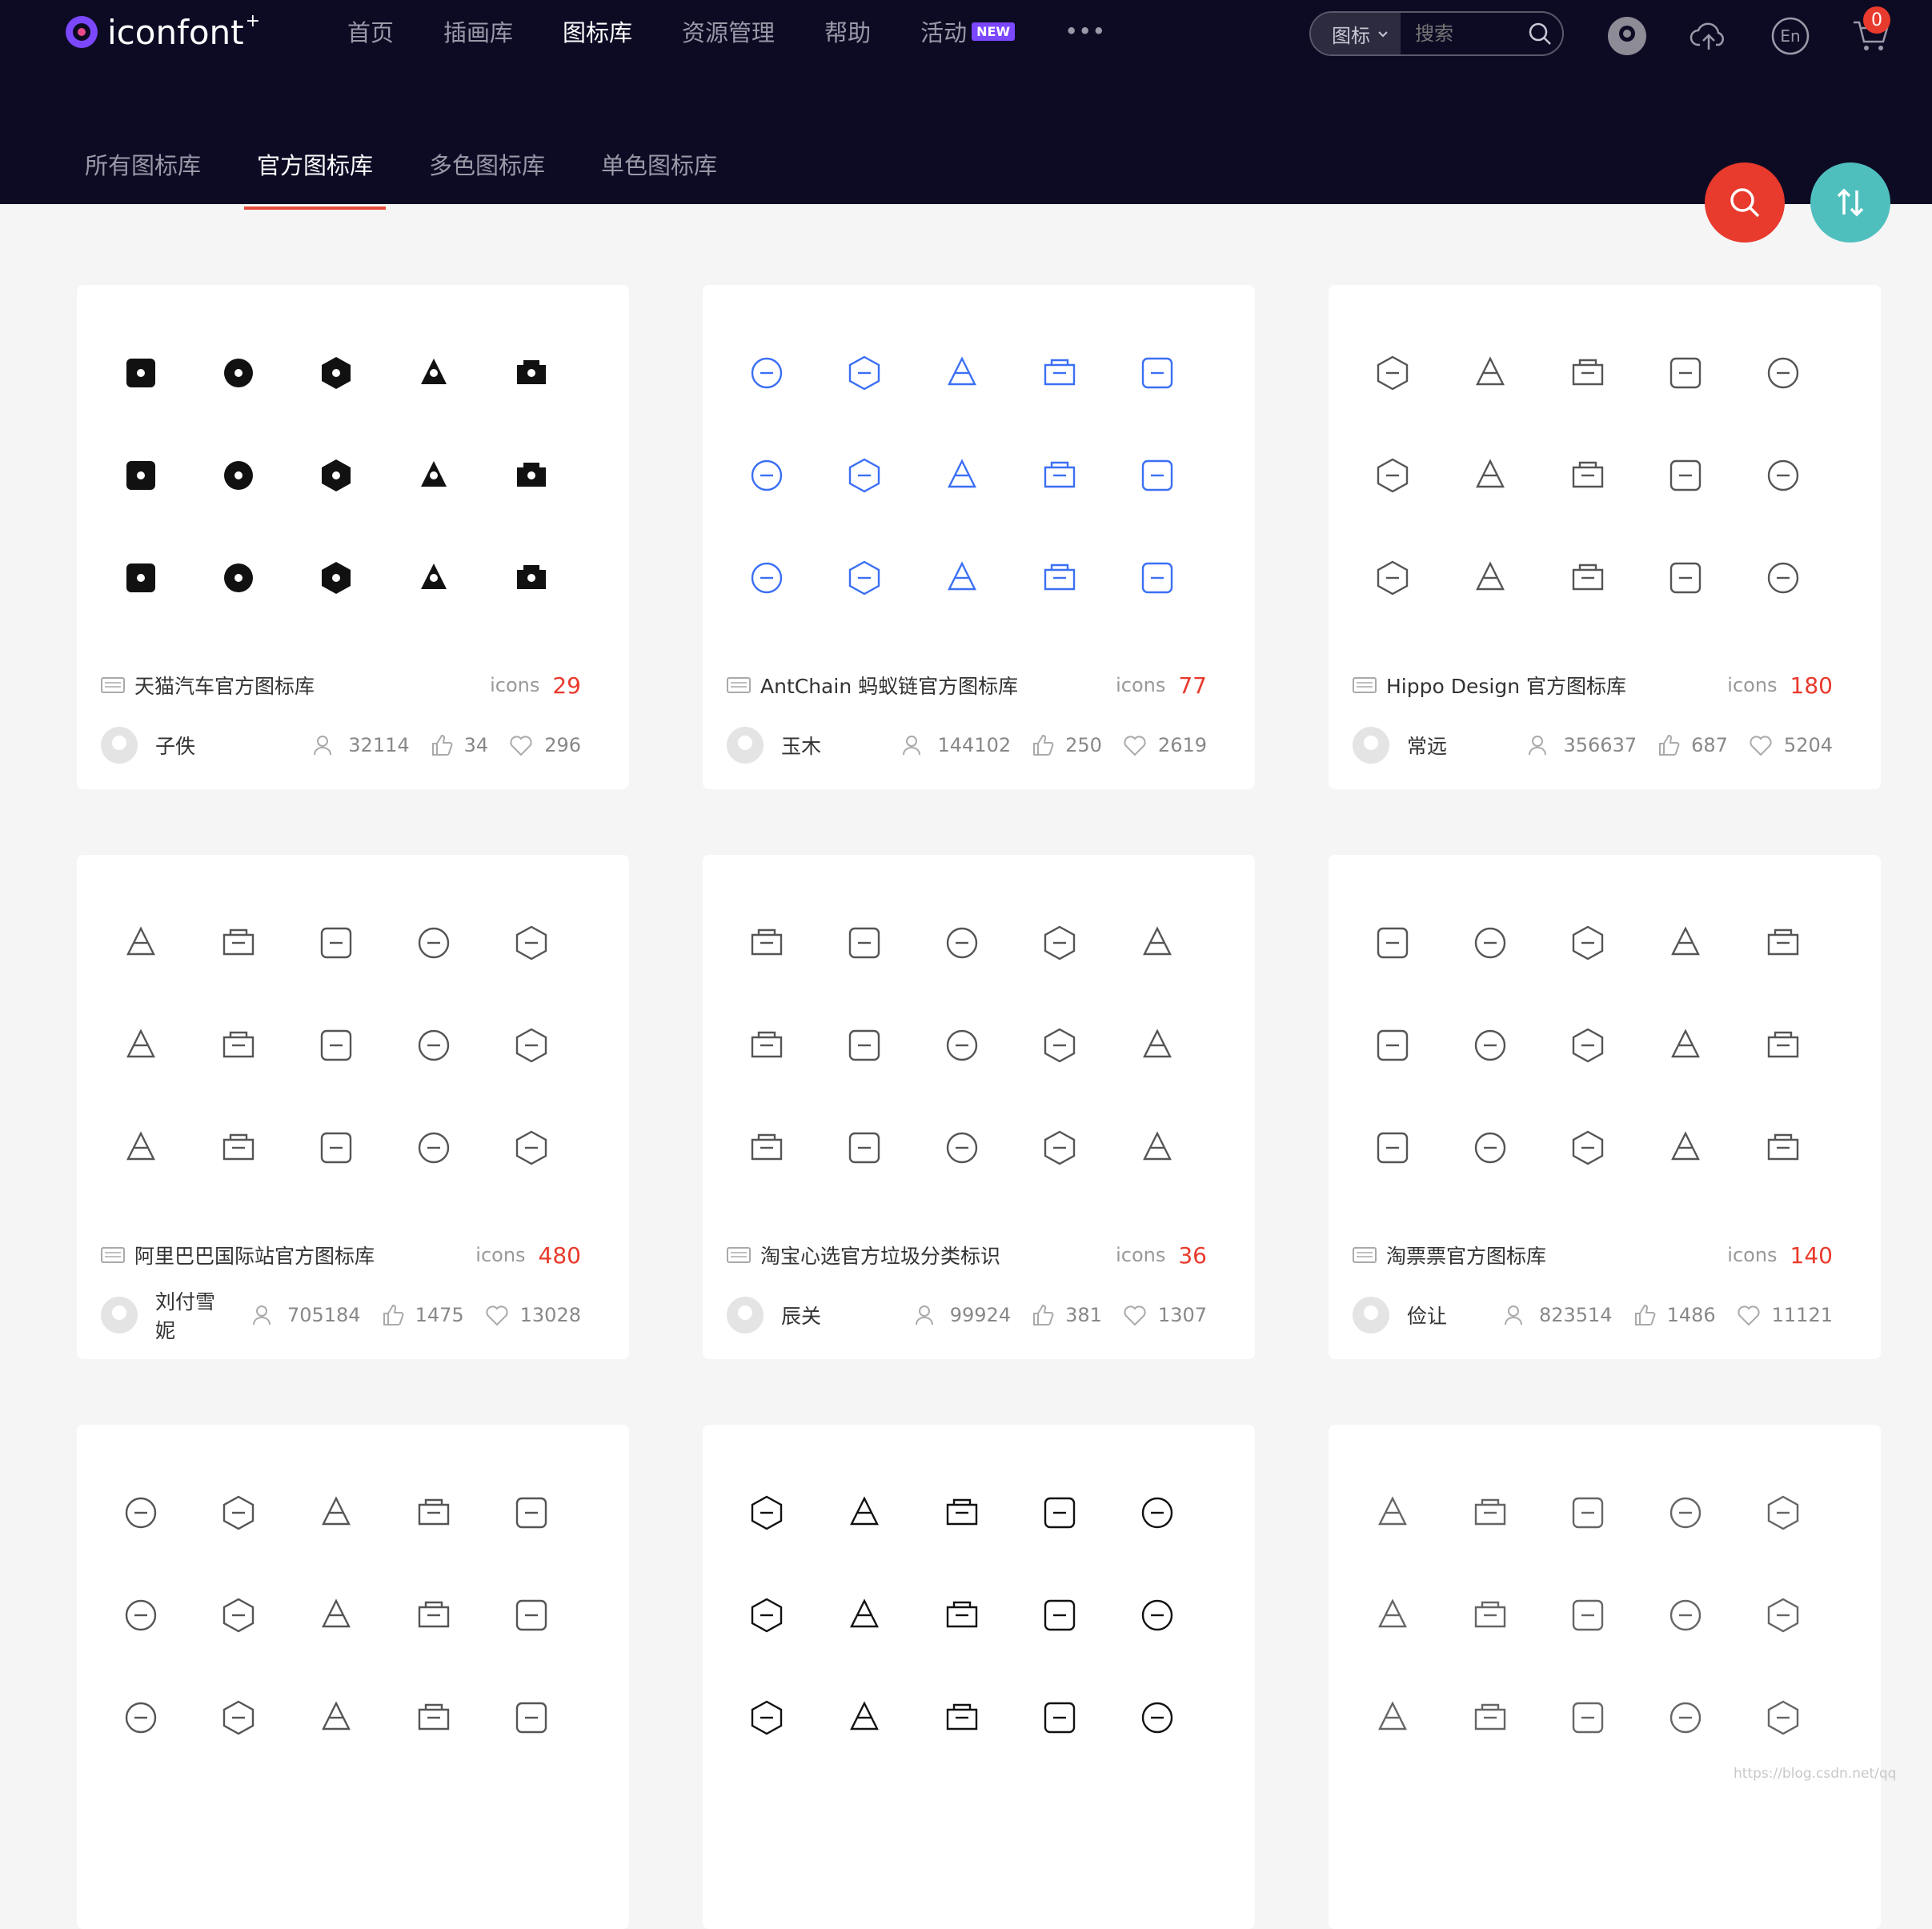 The height and width of the screenshot is (1929, 1932). Describe the element at coordinates (459, 745) in the screenshot. I see `likes-stat: 34` at that location.